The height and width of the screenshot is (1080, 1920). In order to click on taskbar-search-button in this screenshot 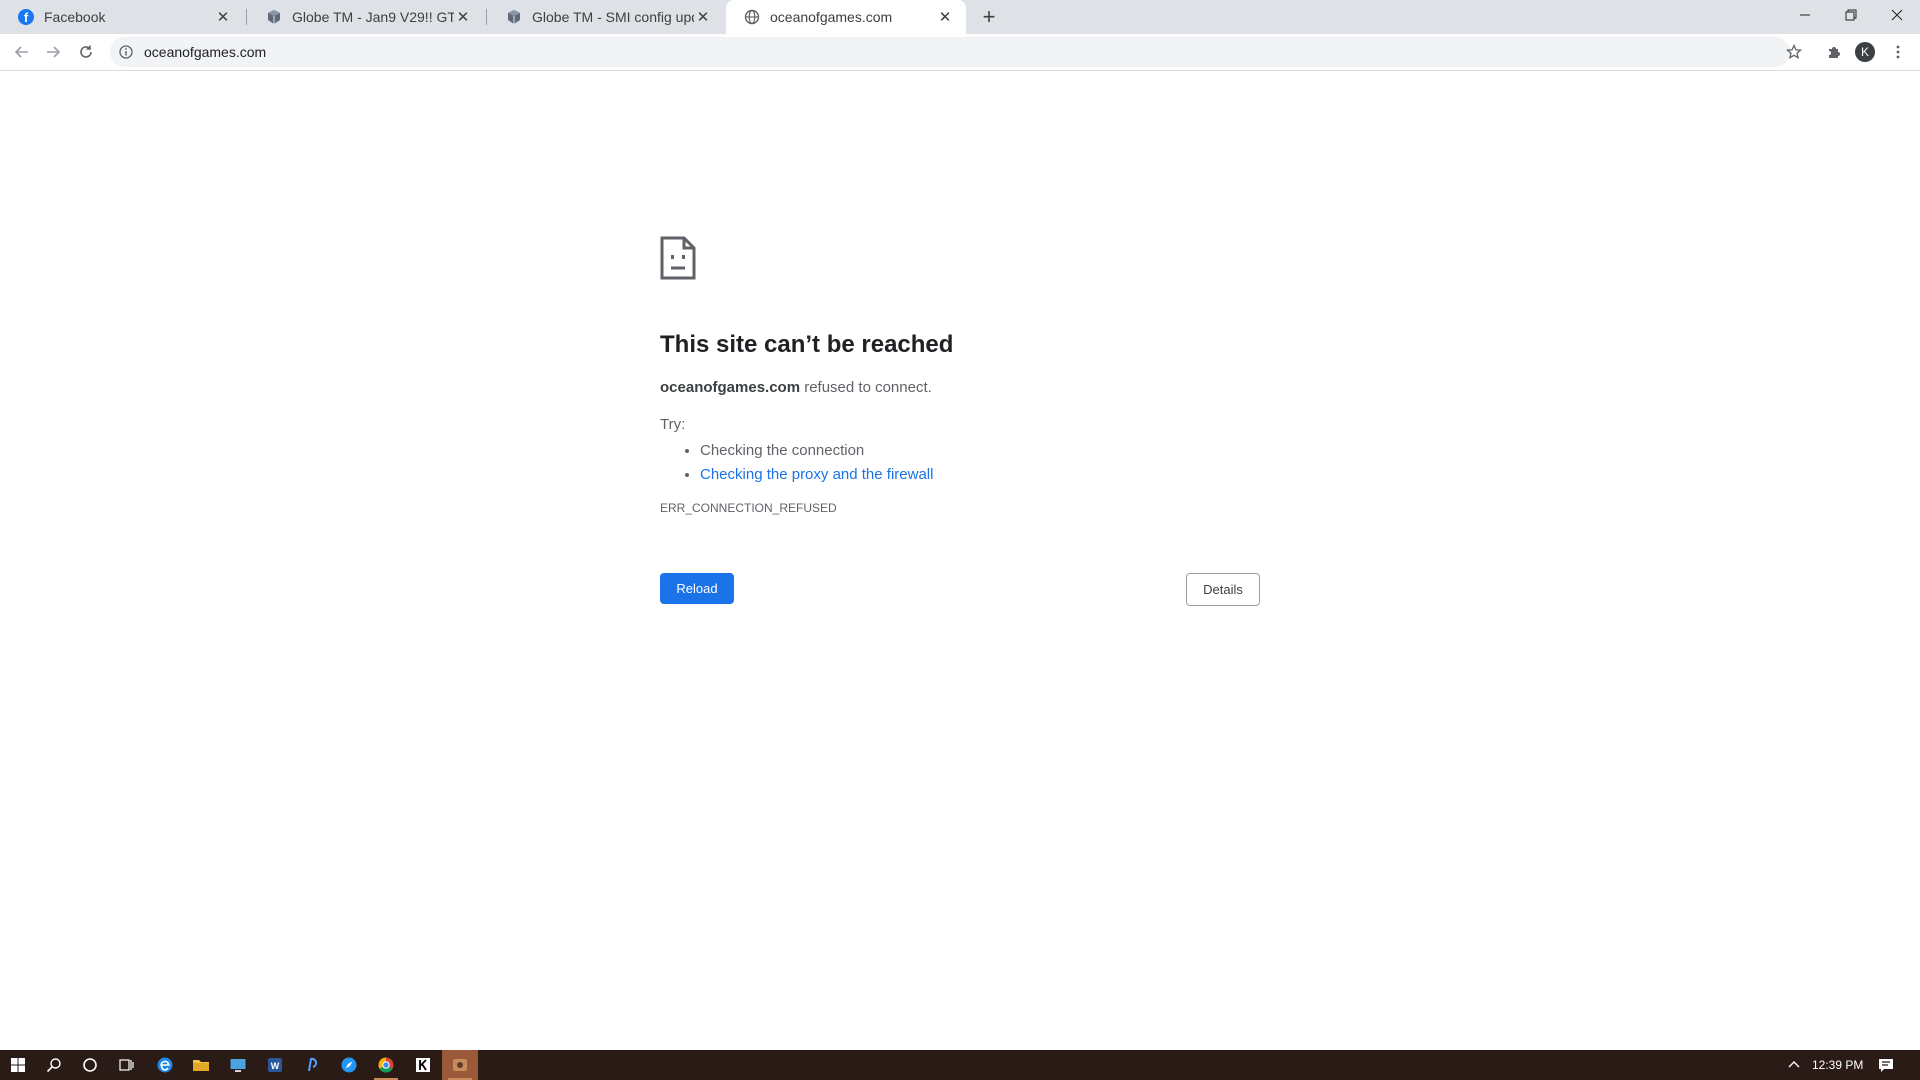, I will do `click(54, 1065)`.